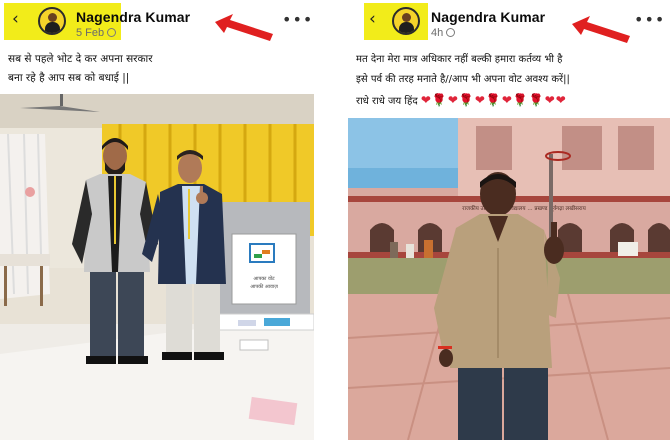 The height and width of the screenshot is (440, 670). What do you see at coordinates (90, 33) in the screenshot?
I see `timestamp-text: 5 Feb` at bounding box center [90, 33].